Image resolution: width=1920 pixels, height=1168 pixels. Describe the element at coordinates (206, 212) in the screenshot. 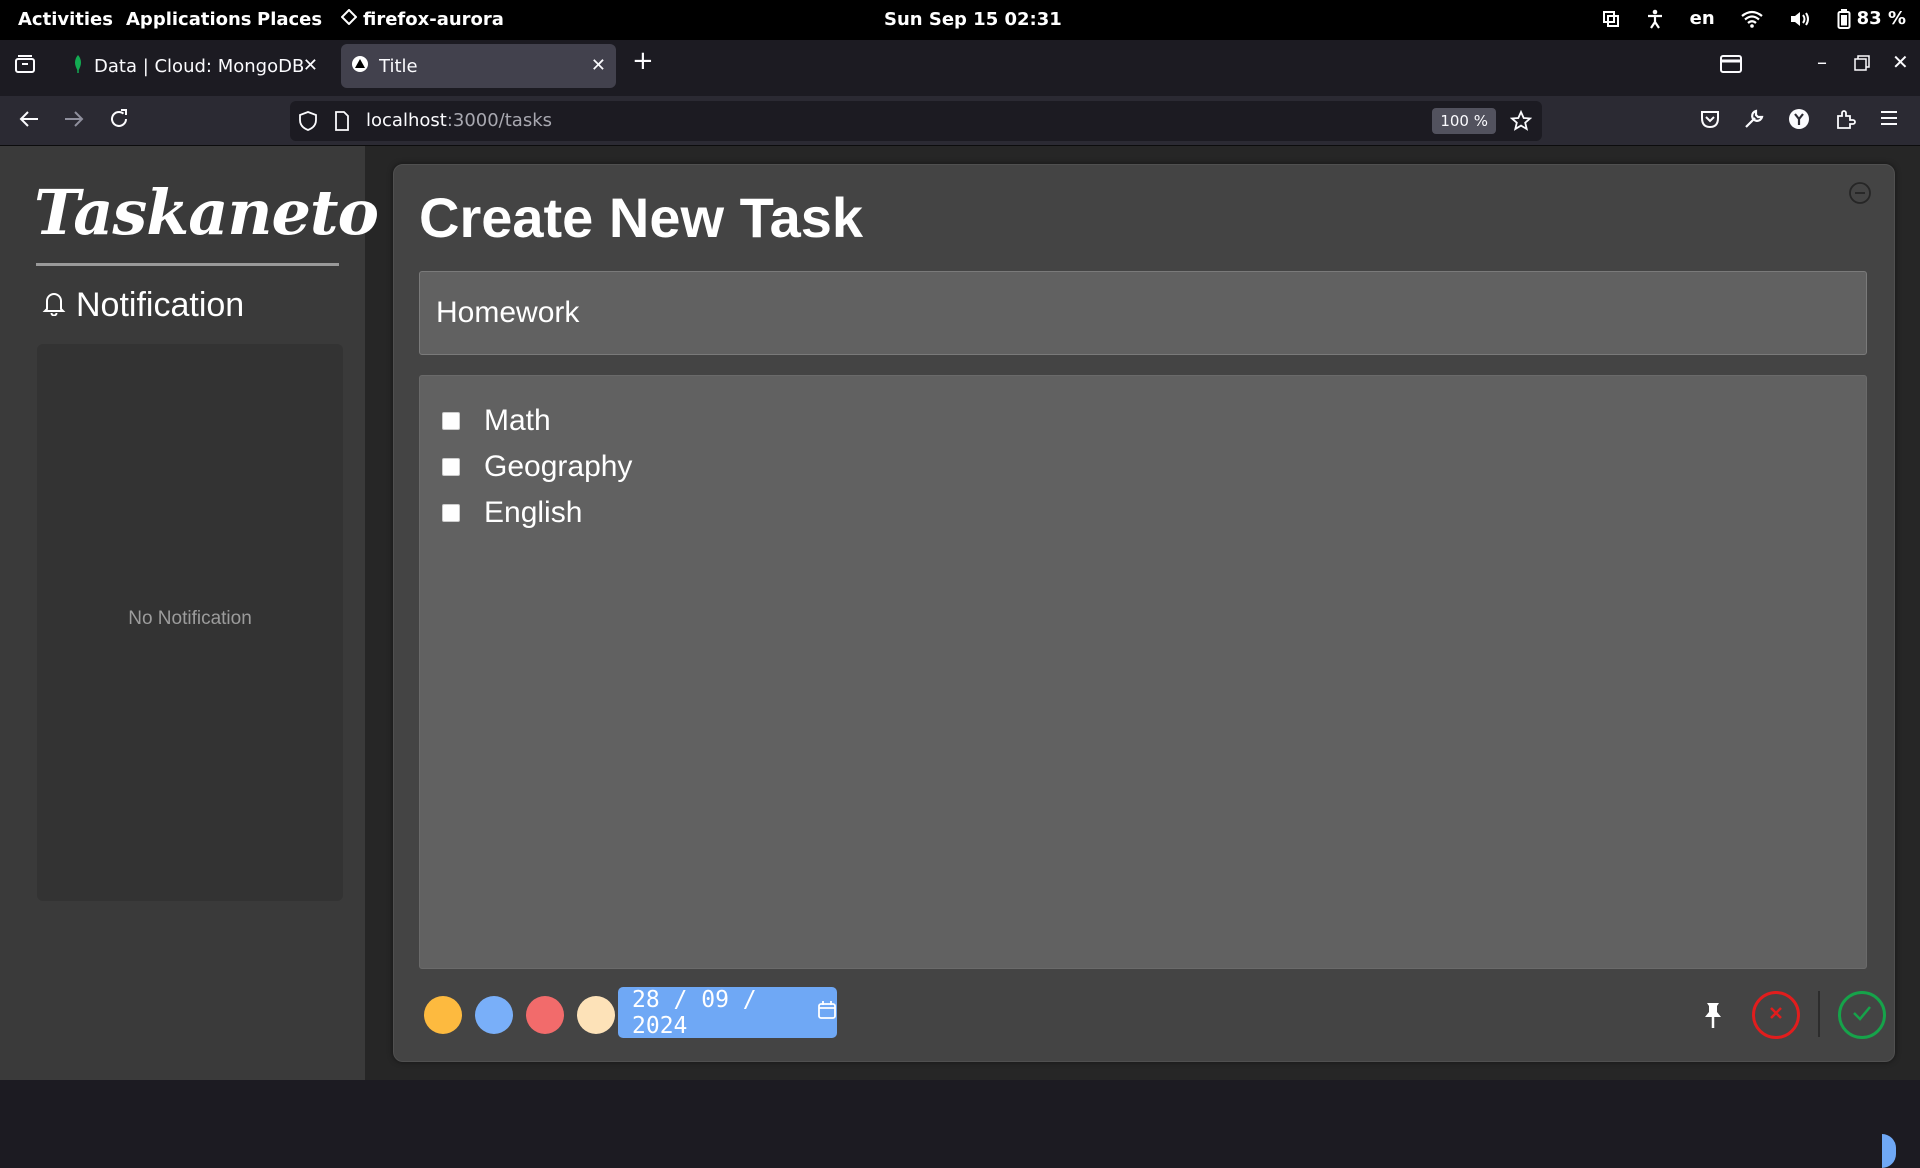

I see `app-logo: Taskaneto` at that location.